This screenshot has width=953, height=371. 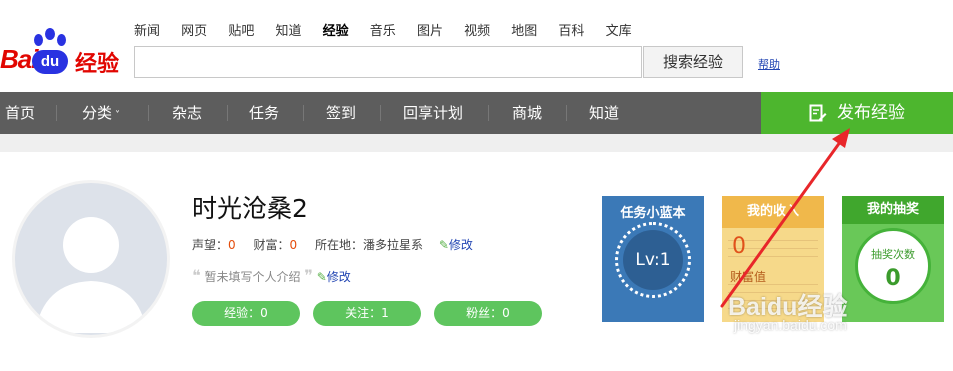 I want to click on main-nav-checkin: 签到, so click(x=341, y=113).